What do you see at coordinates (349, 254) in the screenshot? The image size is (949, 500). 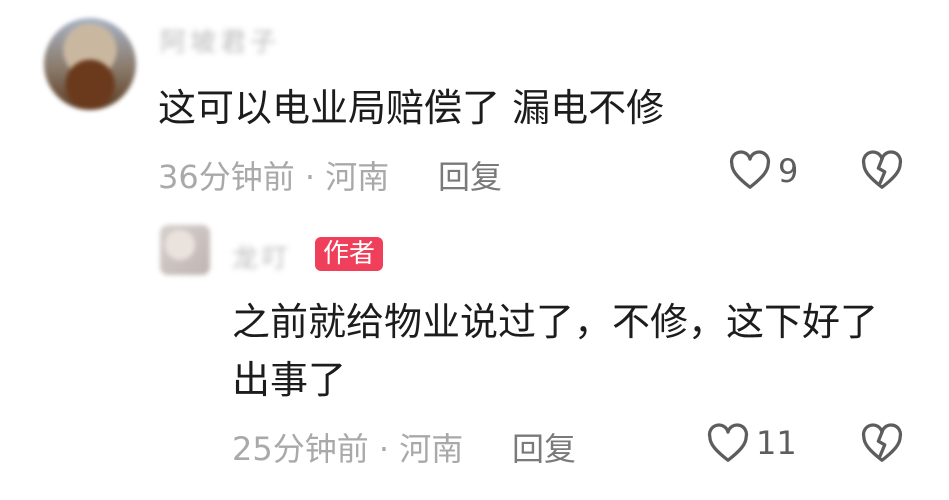 I see `author-badge: 作者` at bounding box center [349, 254].